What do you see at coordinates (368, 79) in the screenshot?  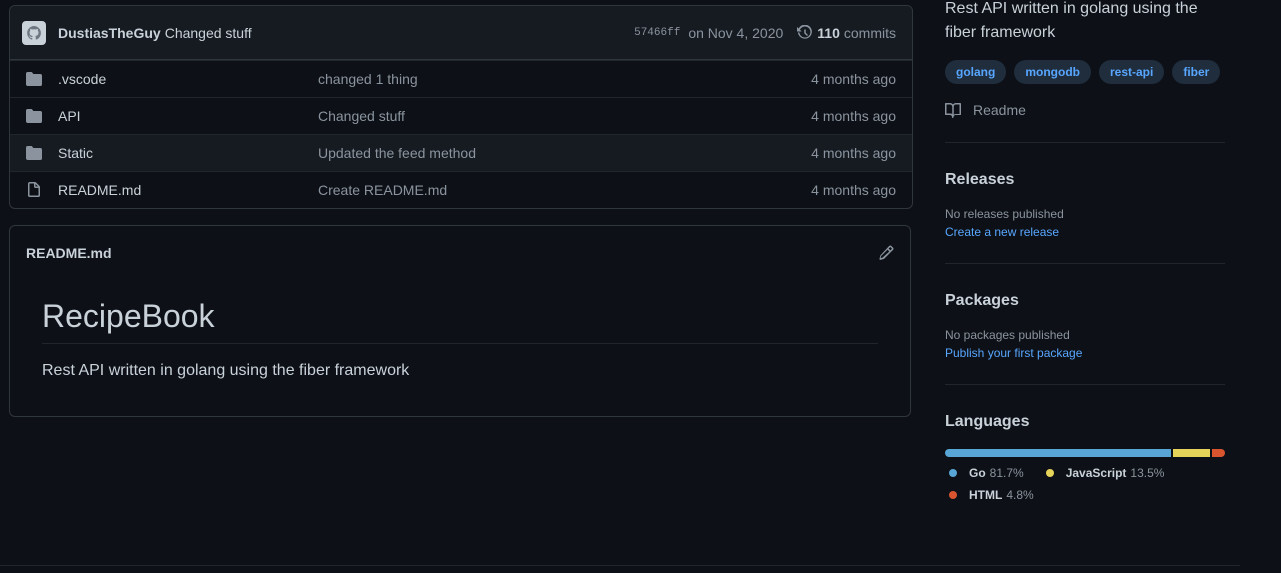 I see `file-commit-message: changed 1 thing` at bounding box center [368, 79].